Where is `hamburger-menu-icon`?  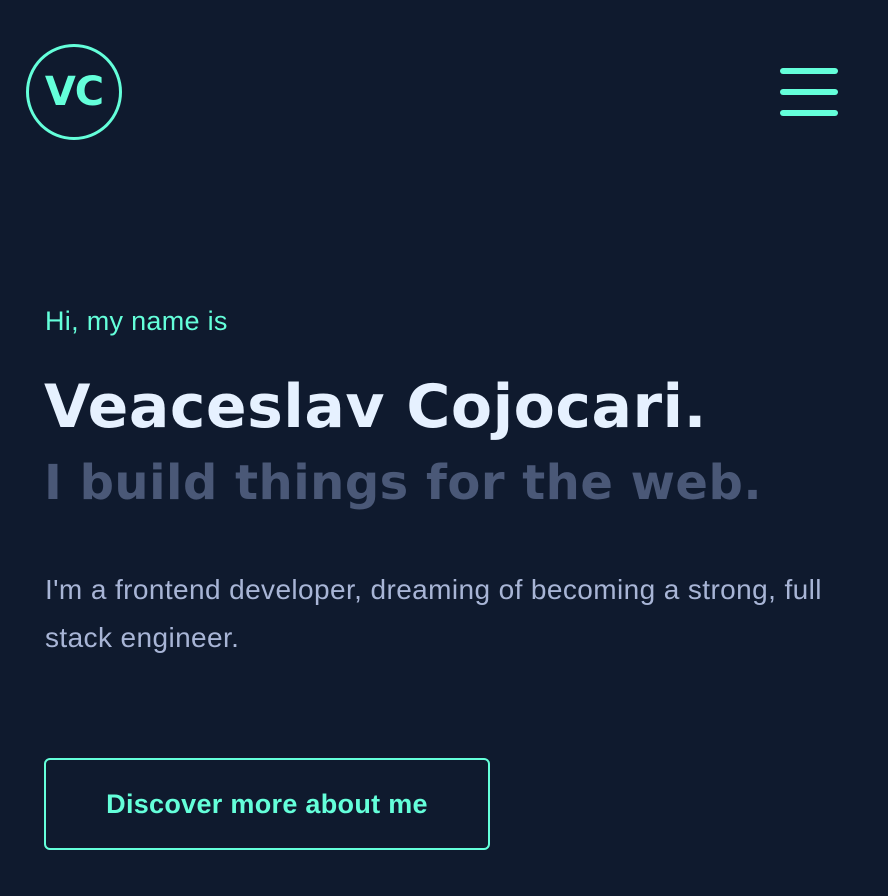
hamburger-menu-icon is located at coordinates (809, 92).